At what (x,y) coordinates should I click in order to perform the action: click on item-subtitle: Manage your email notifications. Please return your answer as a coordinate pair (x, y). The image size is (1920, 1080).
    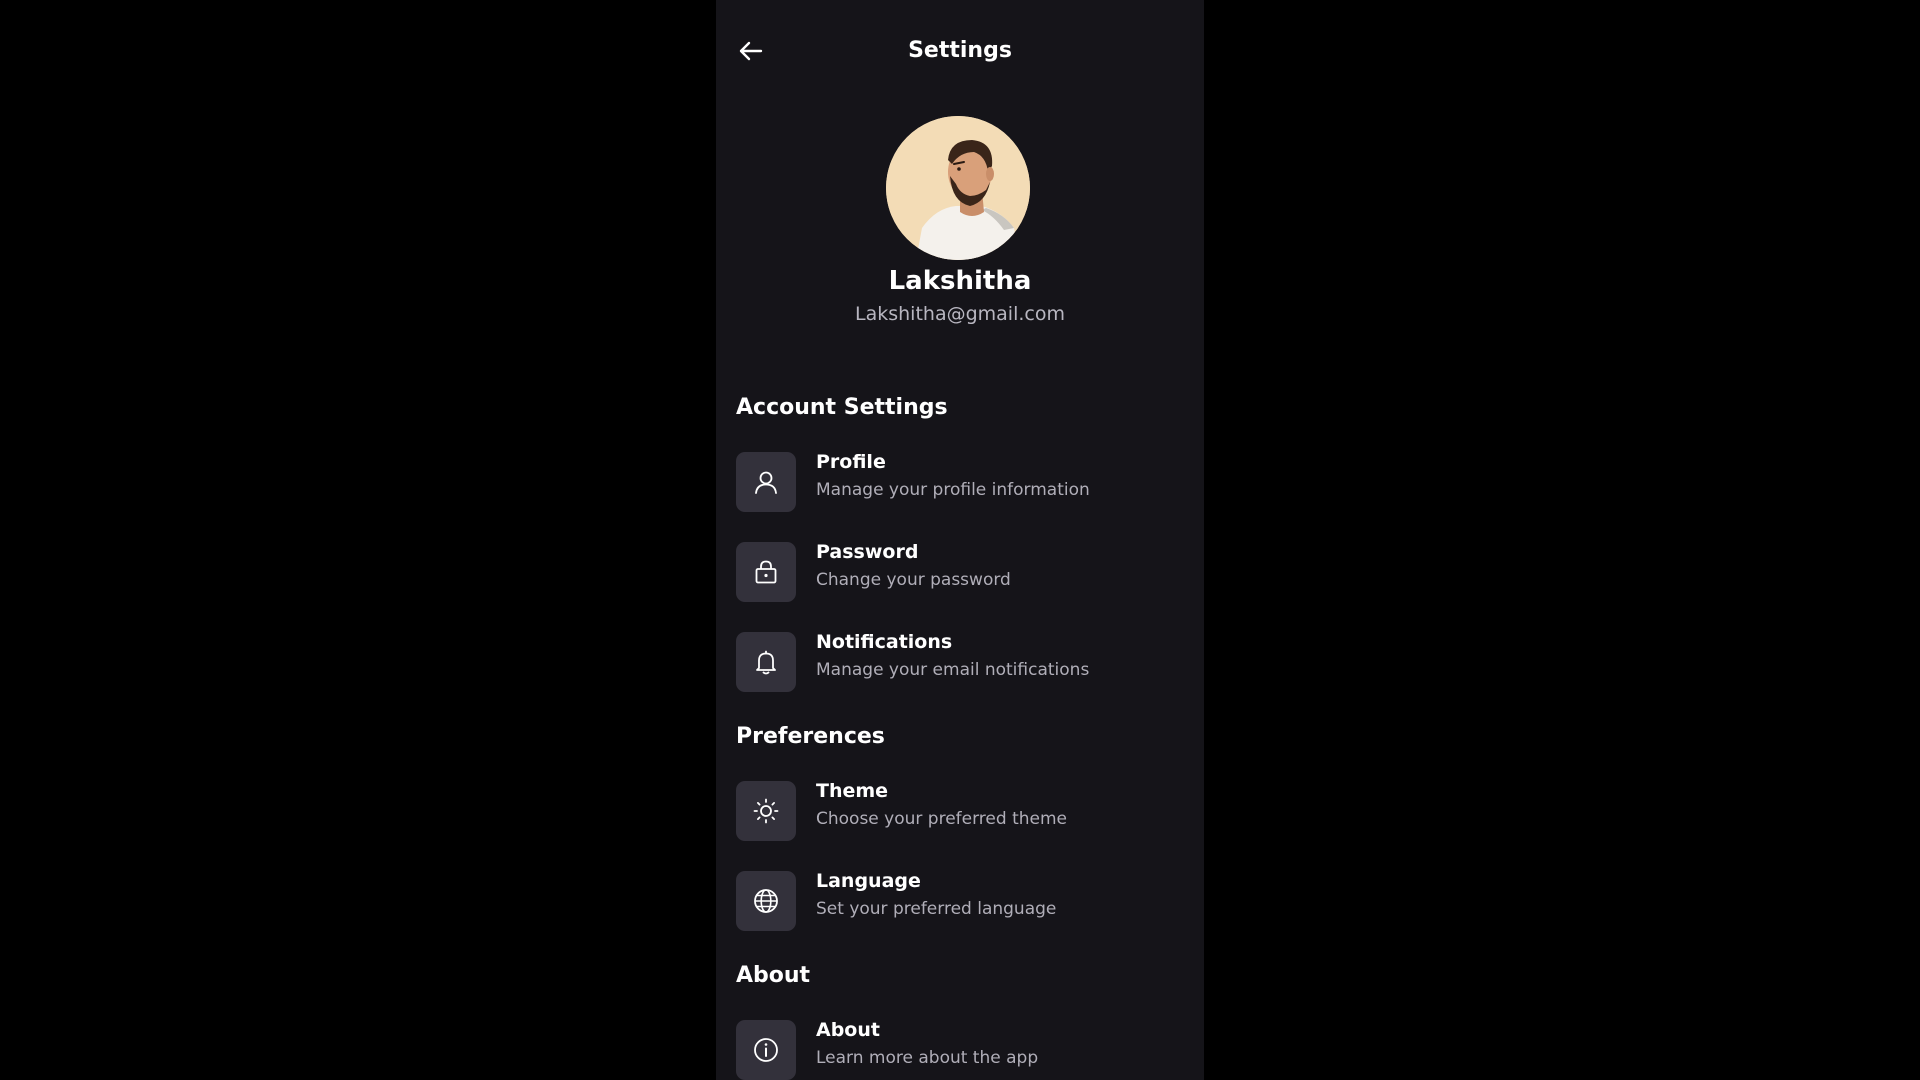
    Looking at the image, I should click on (953, 670).